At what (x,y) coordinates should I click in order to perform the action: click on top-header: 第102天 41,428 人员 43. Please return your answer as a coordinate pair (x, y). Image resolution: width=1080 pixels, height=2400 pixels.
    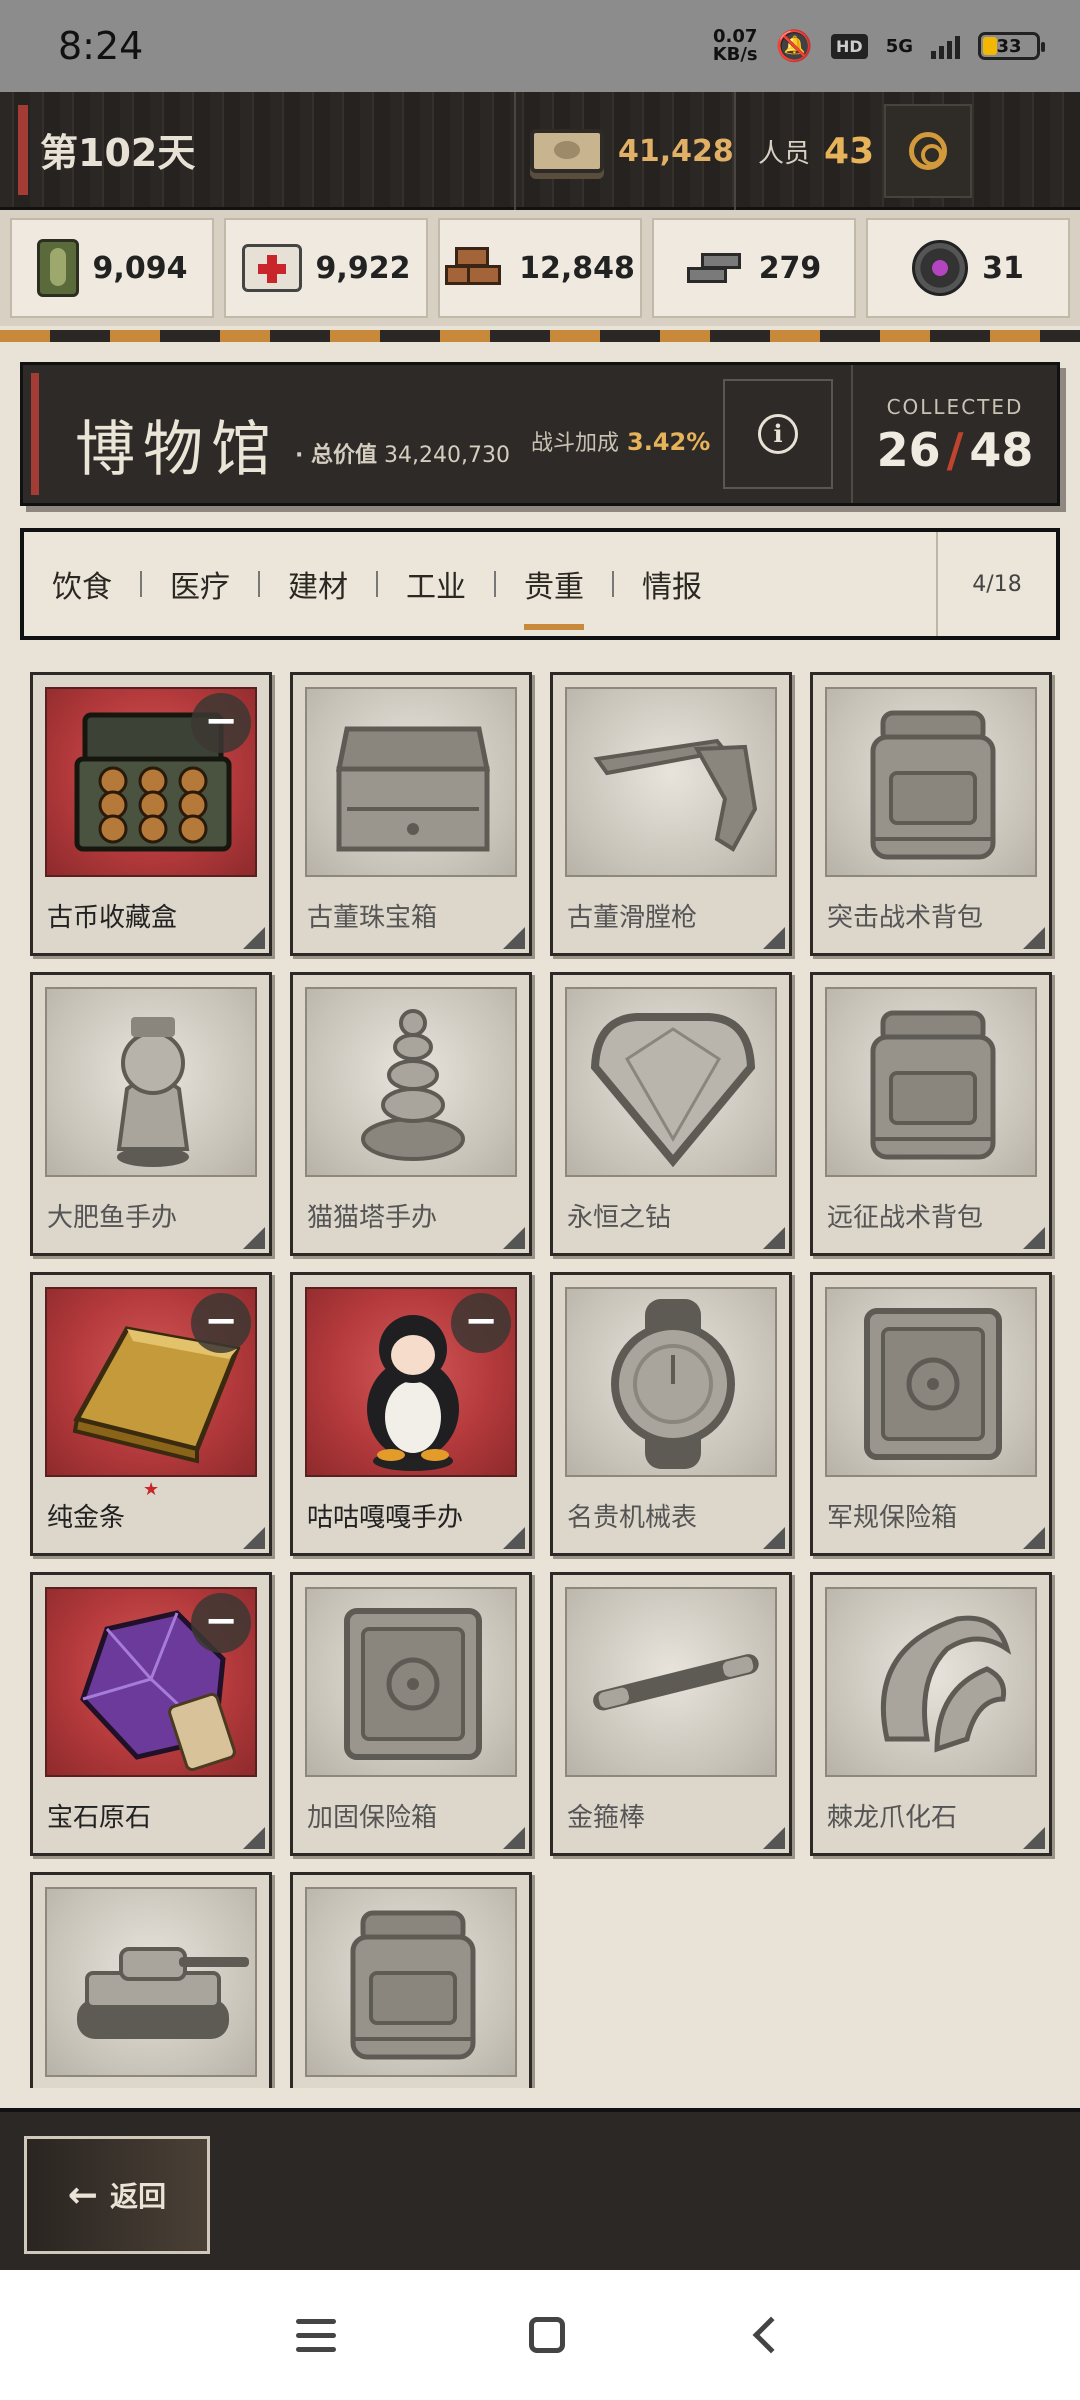
    Looking at the image, I should click on (540, 151).